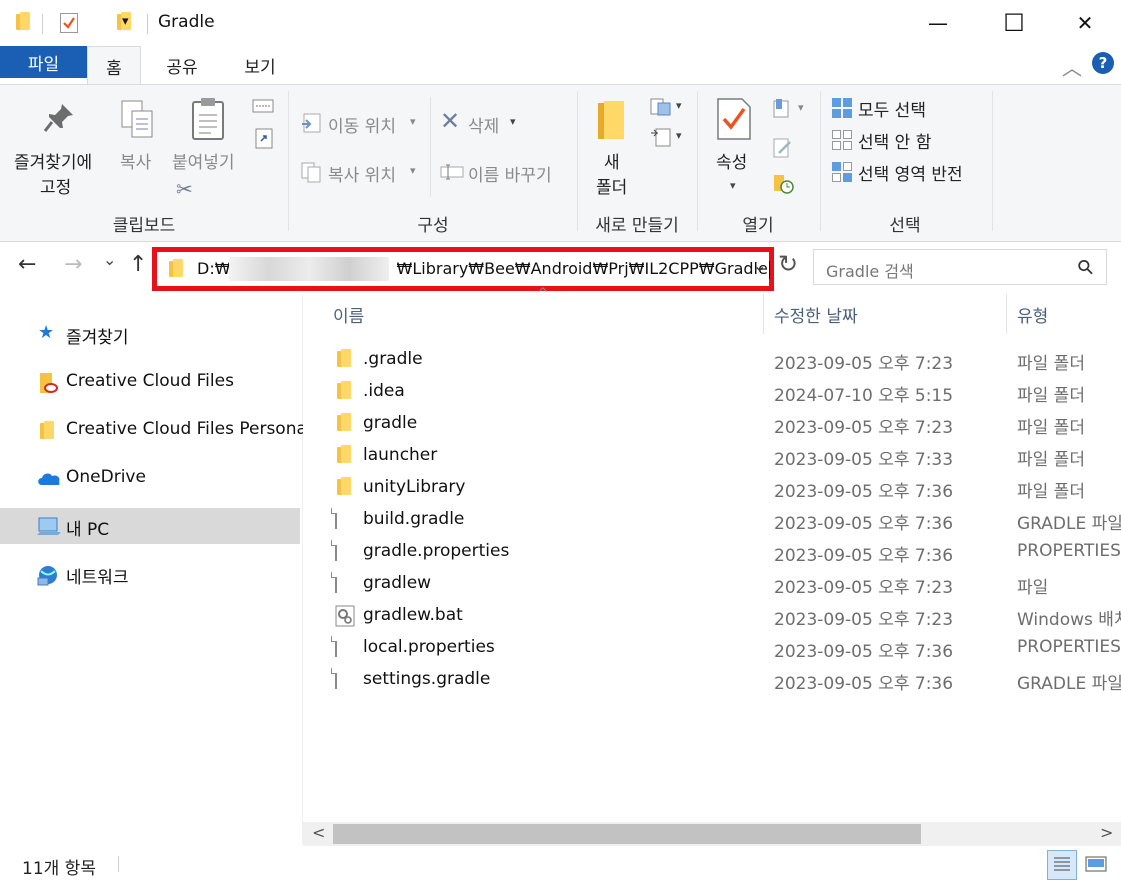 The height and width of the screenshot is (883, 1121). What do you see at coordinates (892, 111) in the screenshot?
I see `select-all-label: 모두 선택` at bounding box center [892, 111].